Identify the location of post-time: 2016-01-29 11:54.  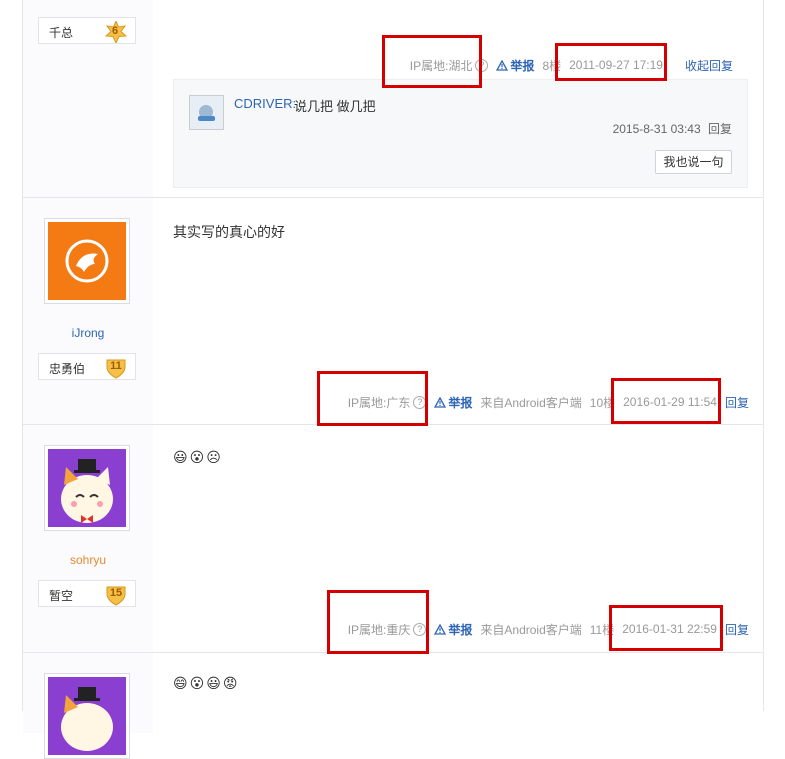
(670, 402).